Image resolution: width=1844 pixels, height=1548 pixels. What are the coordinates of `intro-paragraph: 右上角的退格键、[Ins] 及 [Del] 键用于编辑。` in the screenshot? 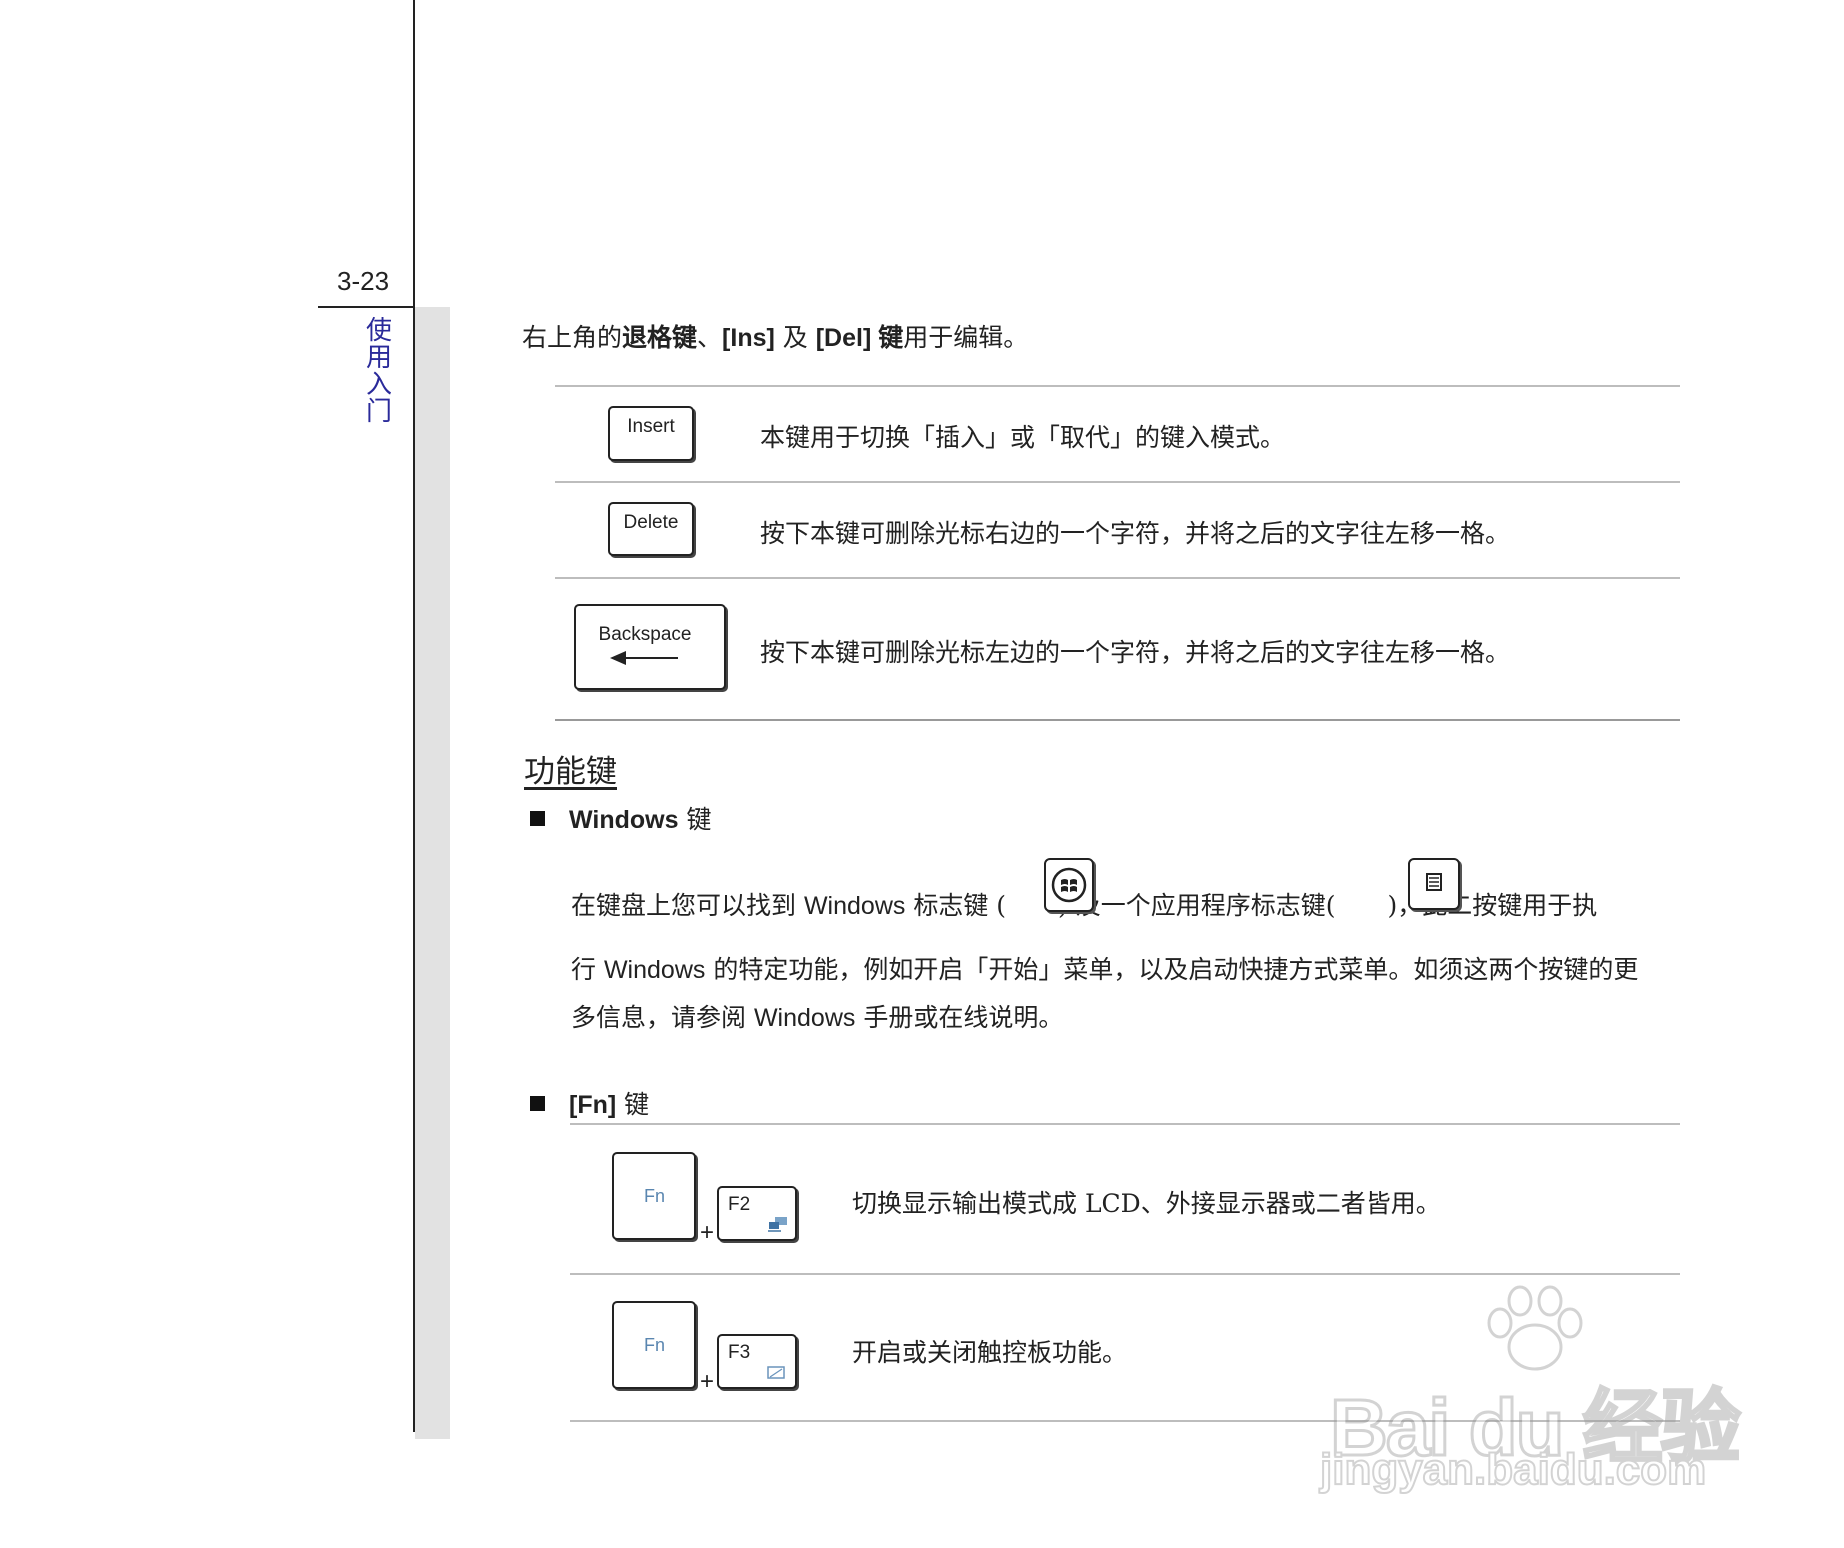 It's located at (775, 336).